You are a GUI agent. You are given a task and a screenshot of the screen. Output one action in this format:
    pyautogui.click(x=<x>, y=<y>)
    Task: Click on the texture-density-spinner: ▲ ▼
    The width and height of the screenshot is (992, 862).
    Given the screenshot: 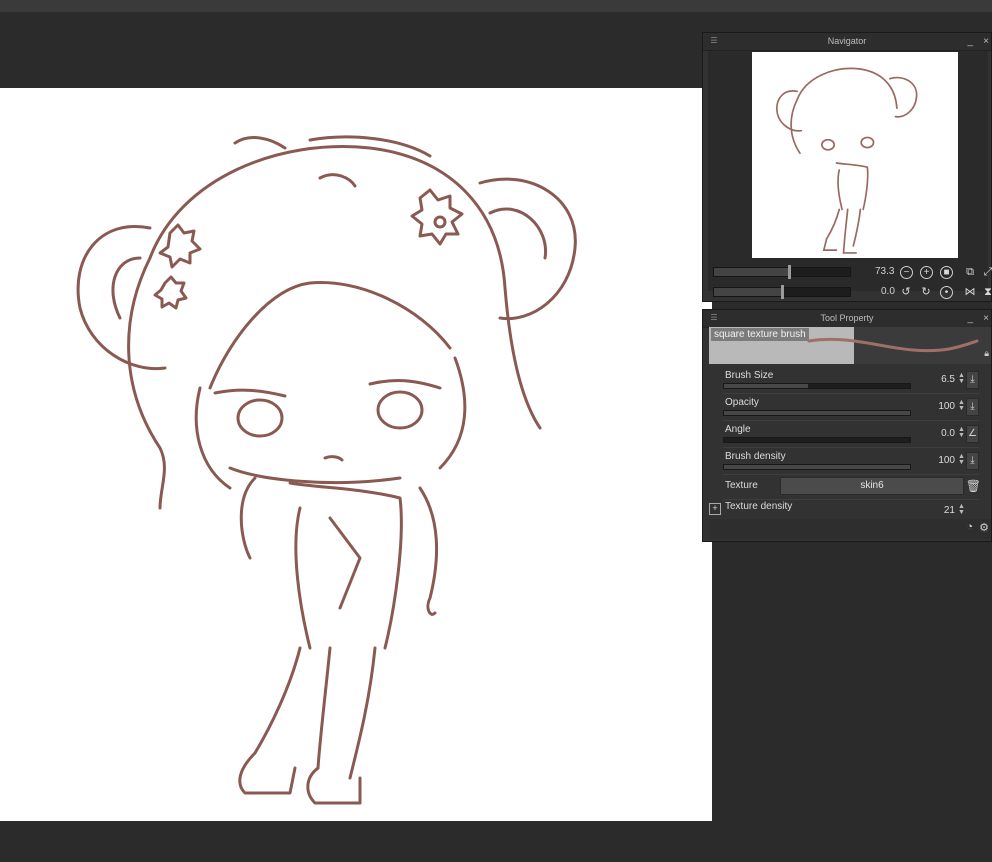 What is the action you would take?
    pyautogui.click(x=962, y=509)
    